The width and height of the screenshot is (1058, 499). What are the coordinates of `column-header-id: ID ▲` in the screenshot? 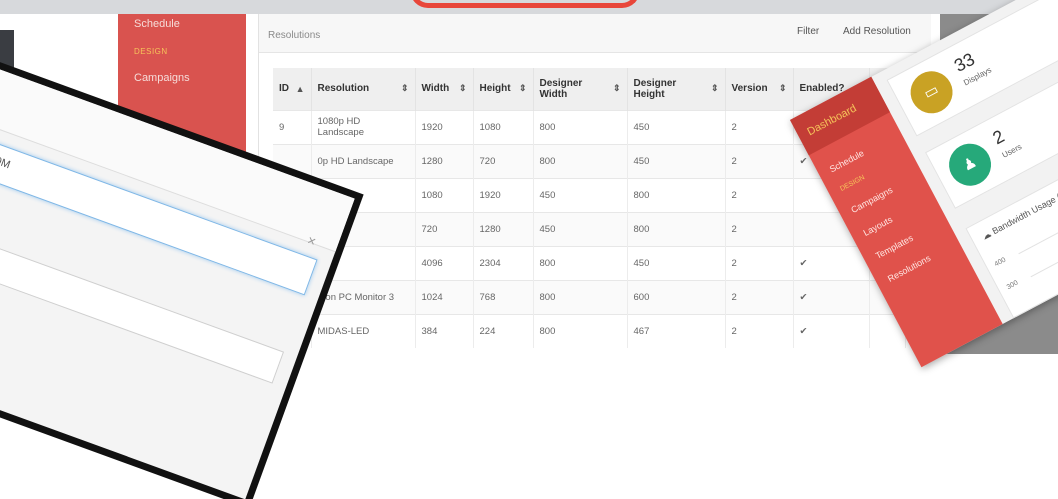 It's located at (292, 89).